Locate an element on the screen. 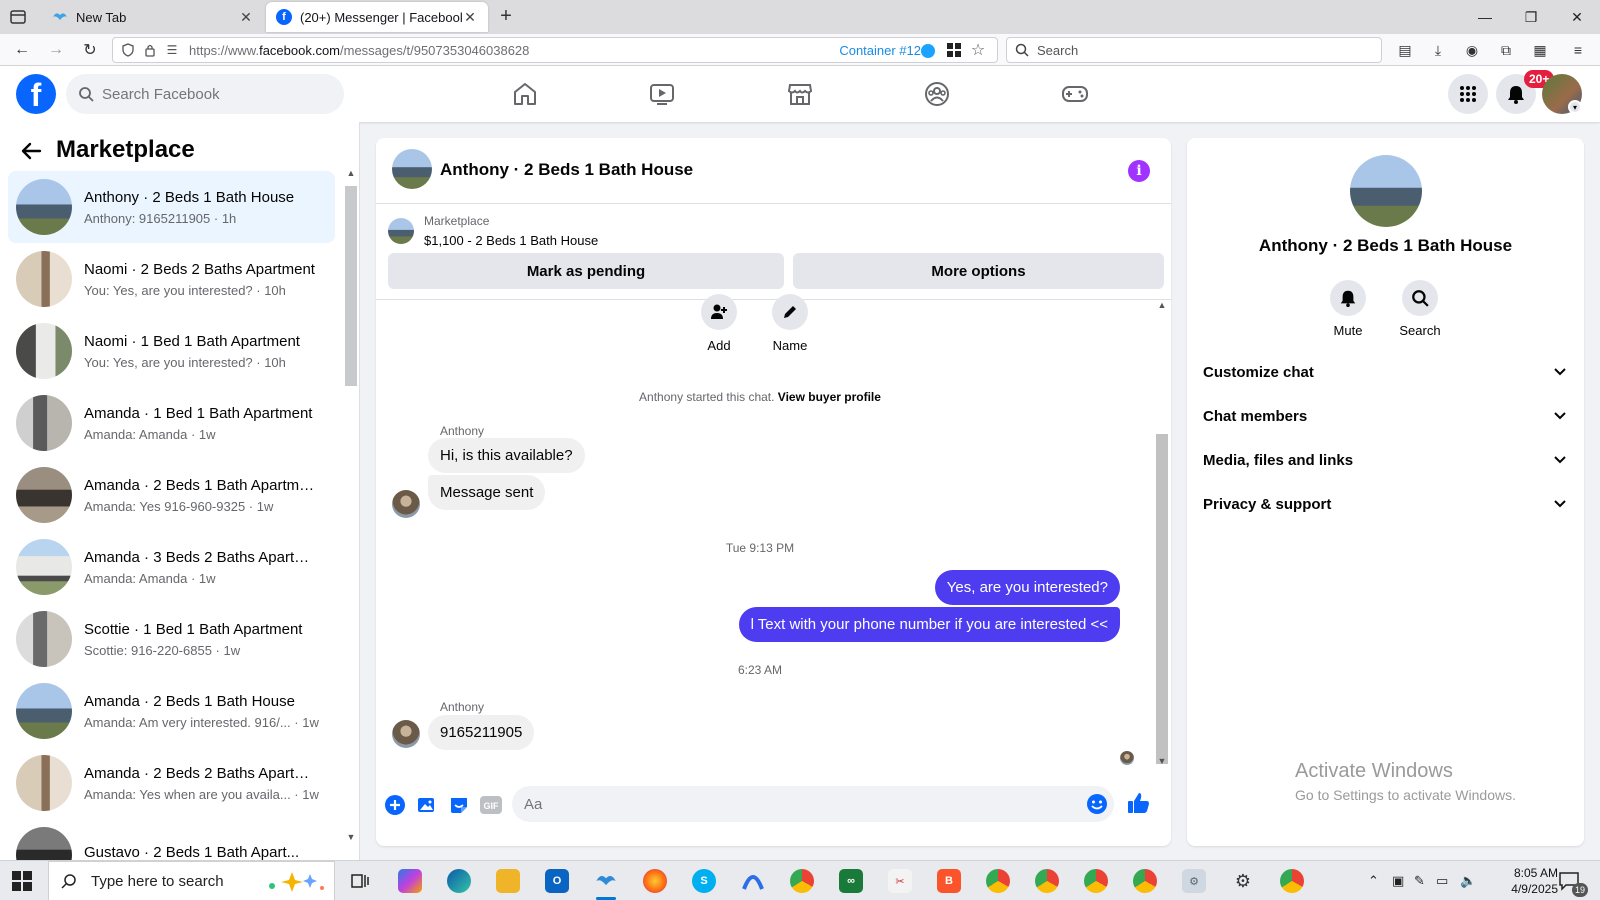 The width and height of the screenshot is (1600, 900). conversation-item: Amanda · 1 Bed 1 Bath Apartment Amanda is located at coordinates (171, 423).